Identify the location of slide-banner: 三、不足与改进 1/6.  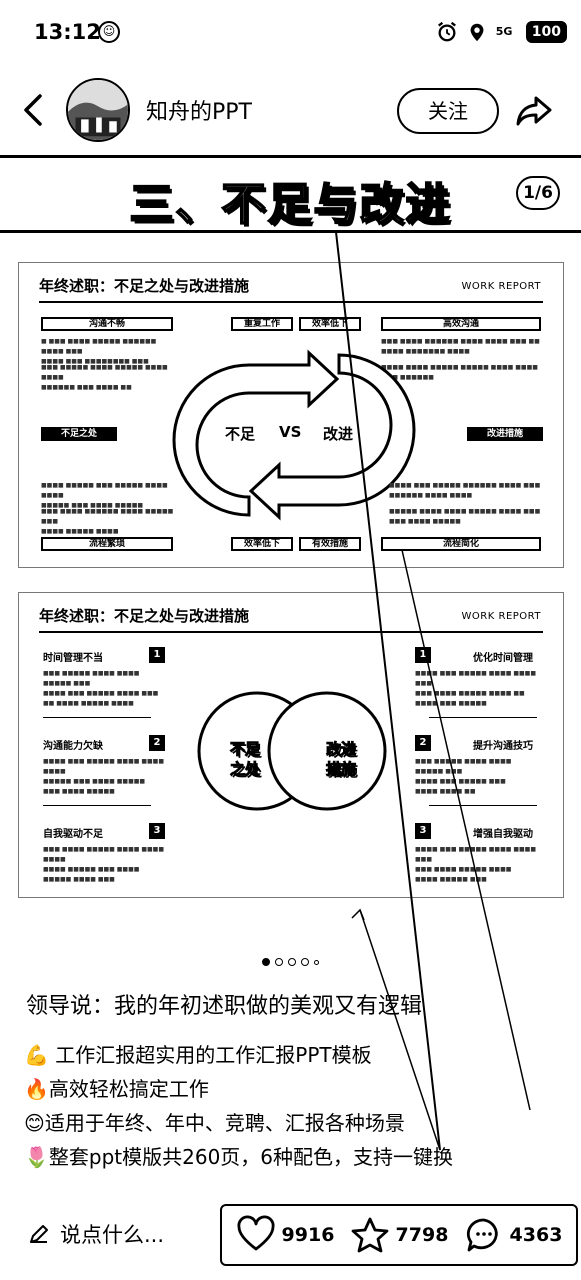
(290, 194).